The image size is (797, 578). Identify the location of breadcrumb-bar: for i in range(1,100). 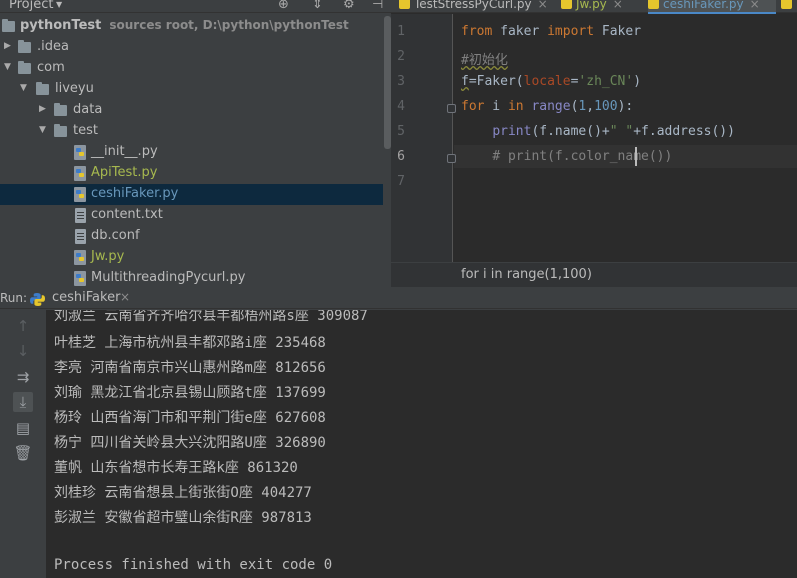
(594, 274).